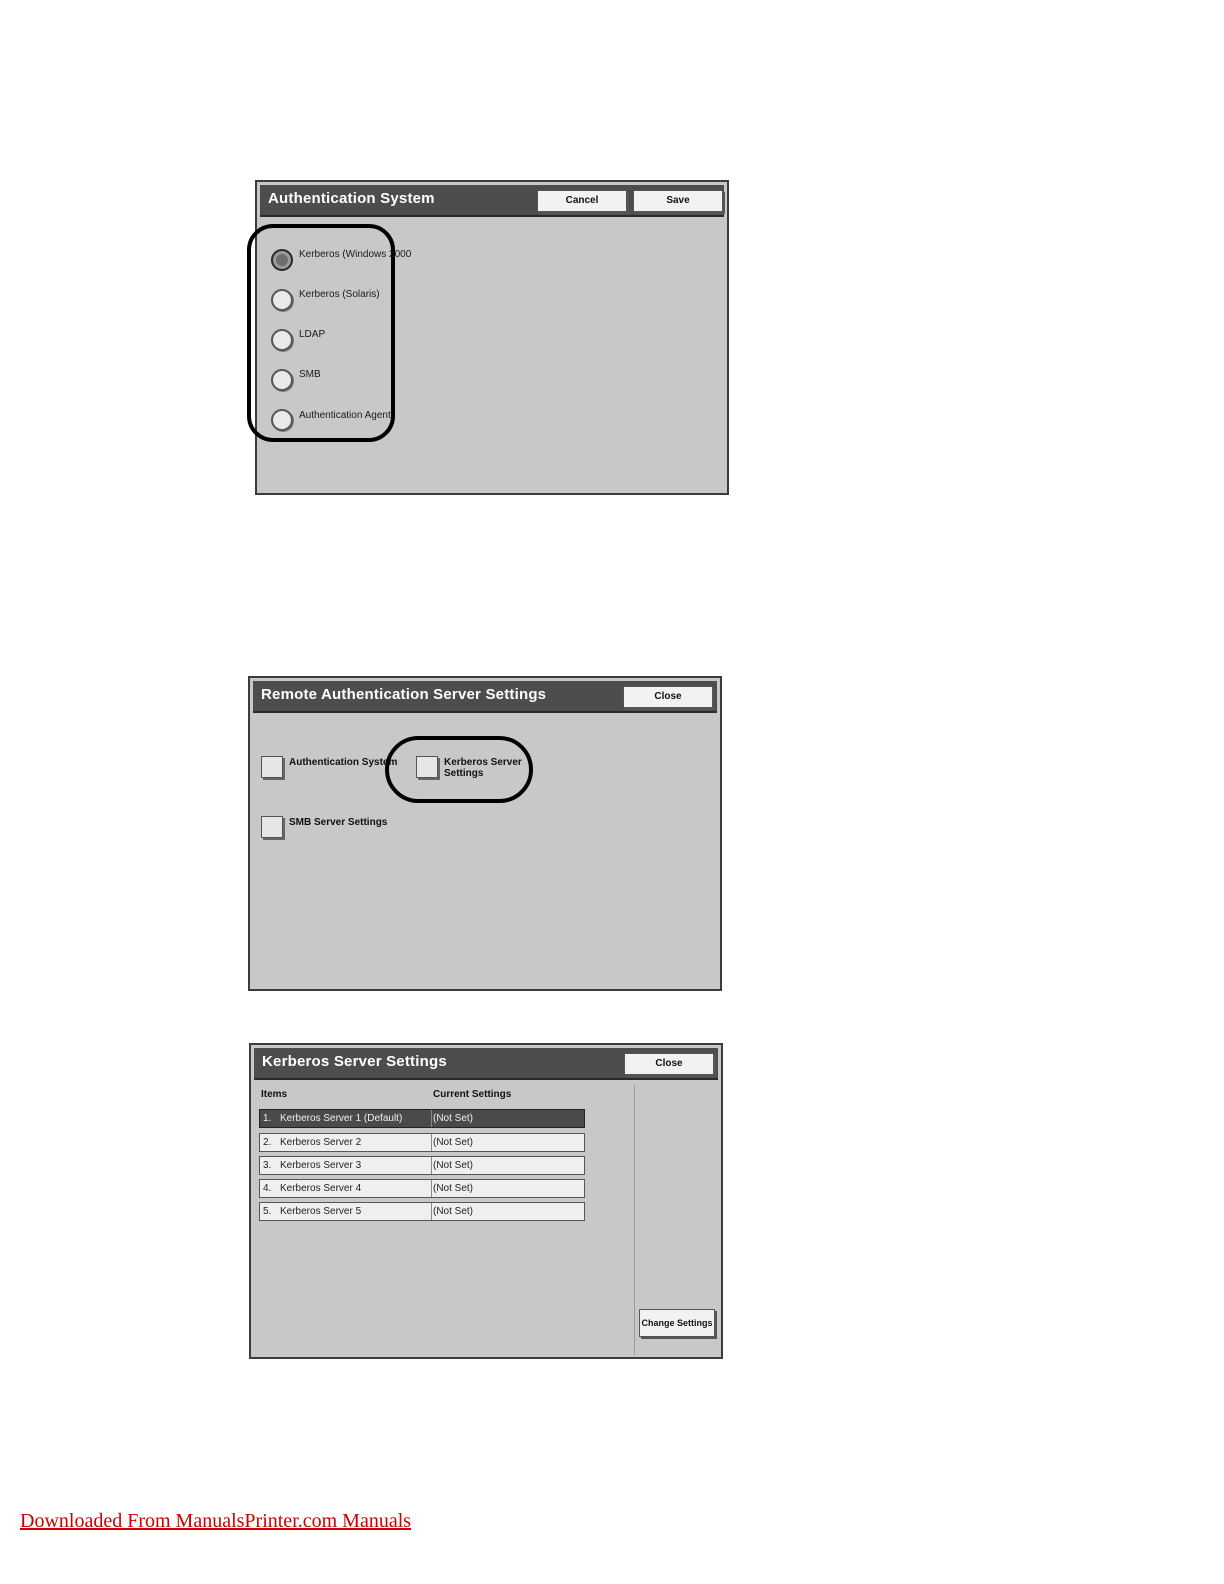  Describe the element at coordinates (404, 694) in the screenshot. I see `panel-title: Remote Authentication Server Settings` at that location.